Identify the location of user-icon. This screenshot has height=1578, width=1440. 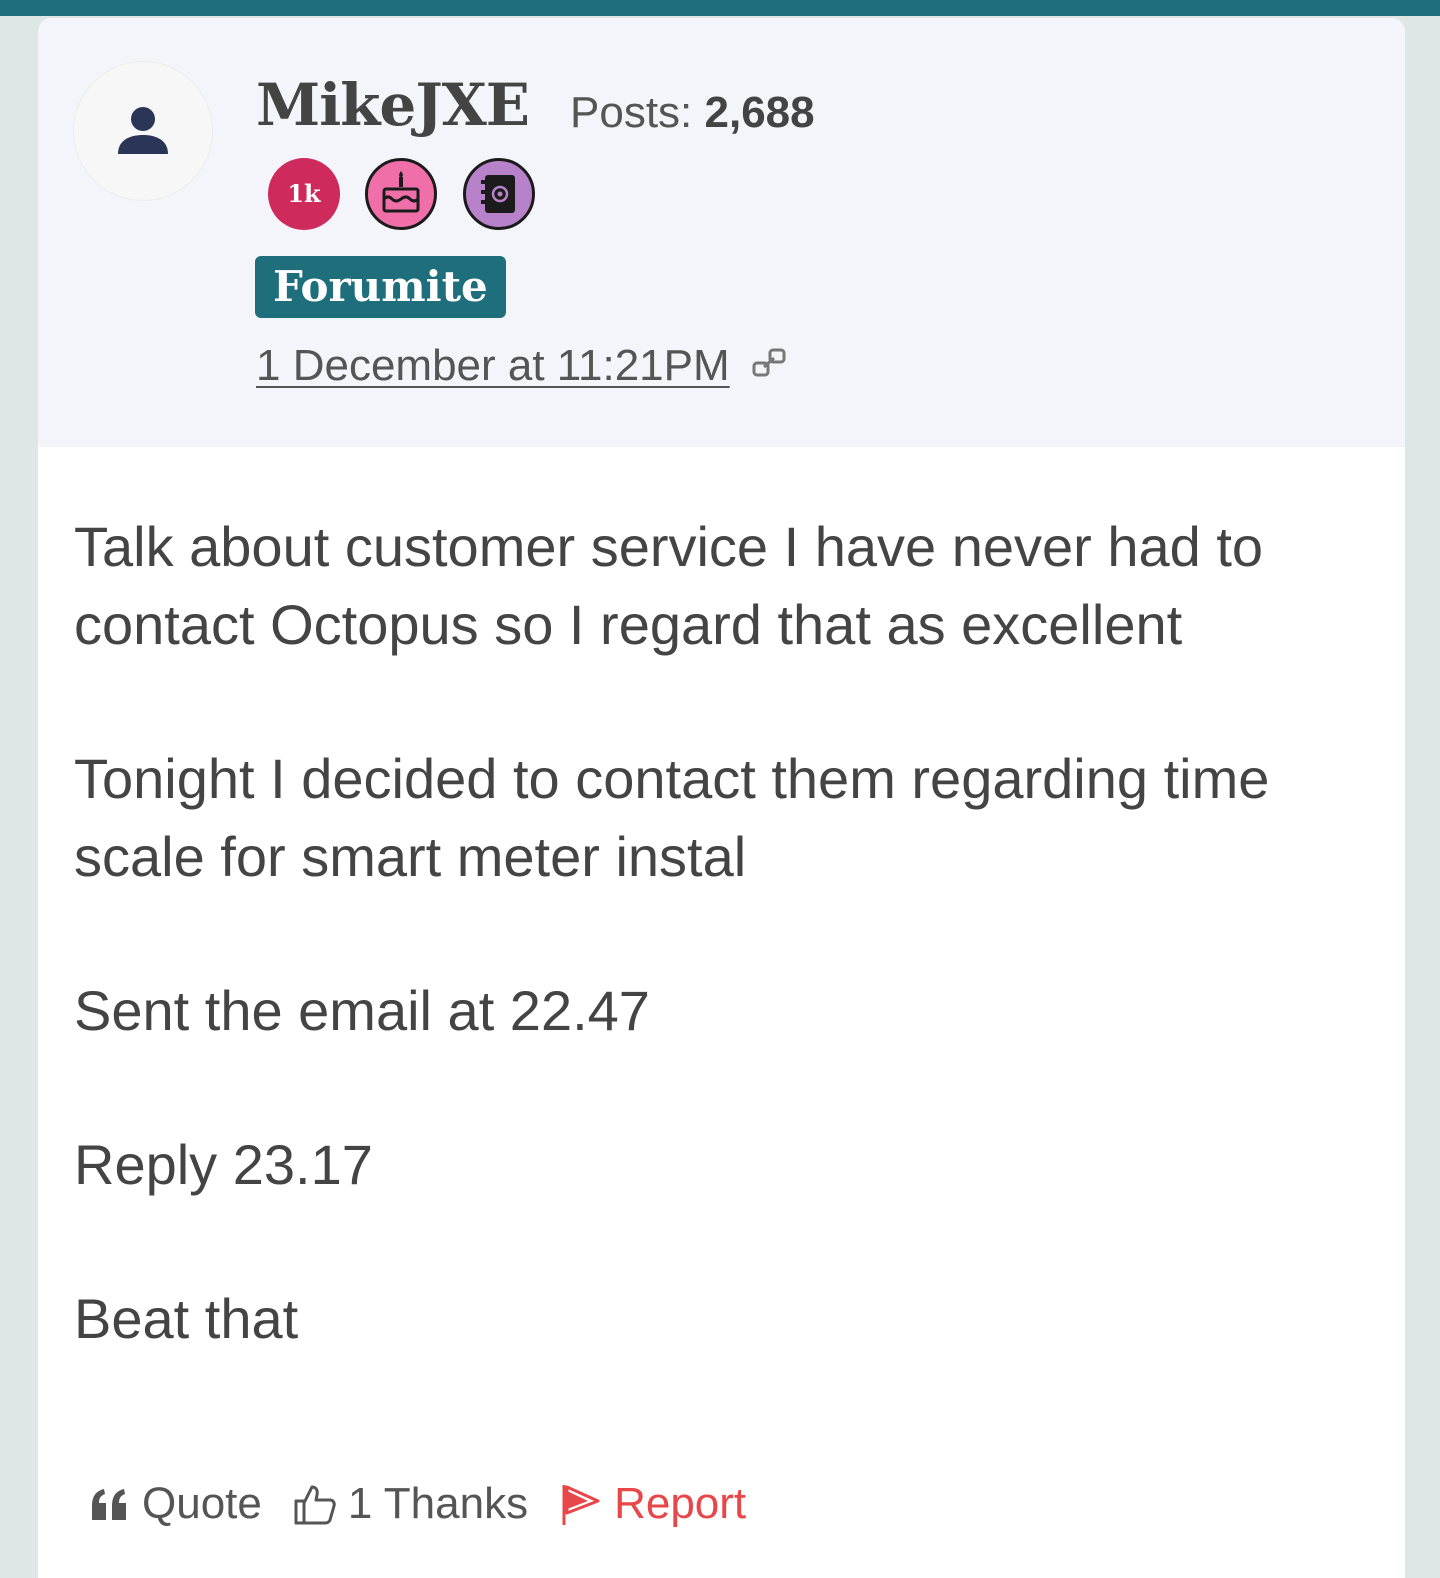
(143, 130).